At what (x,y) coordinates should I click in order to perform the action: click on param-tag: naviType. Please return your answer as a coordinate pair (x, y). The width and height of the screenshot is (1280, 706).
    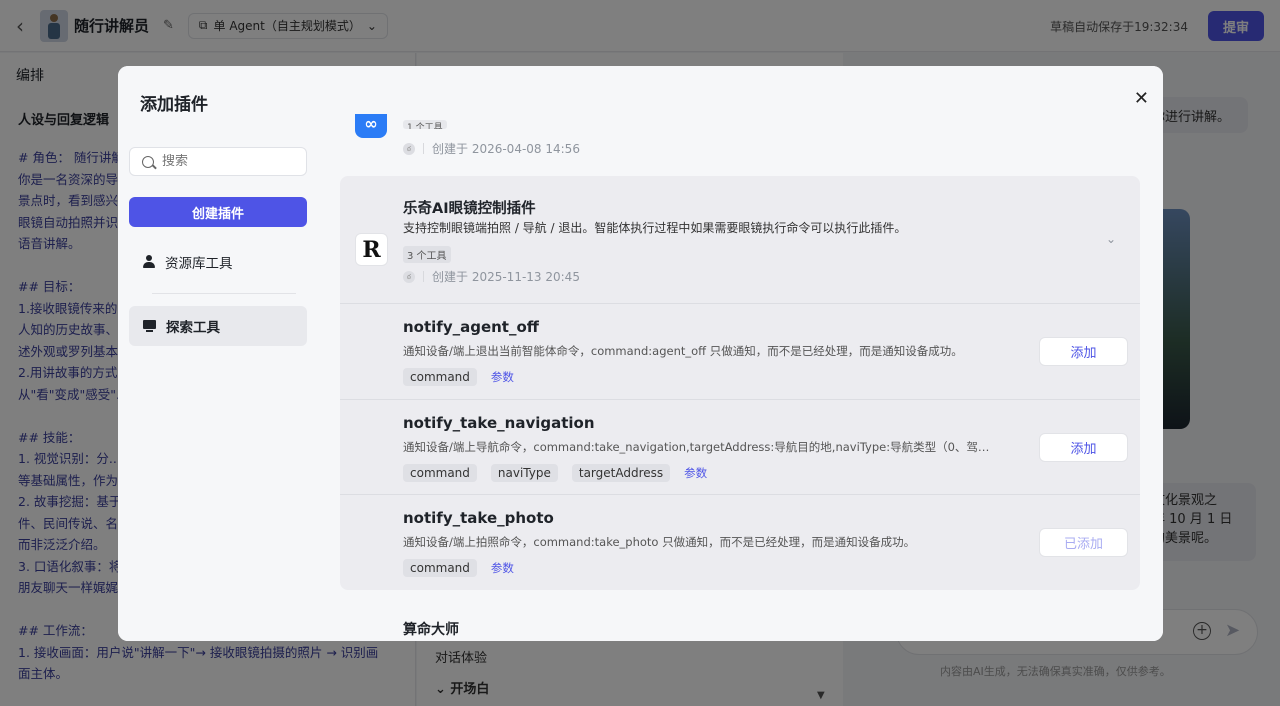
    Looking at the image, I should click on (524, 473).